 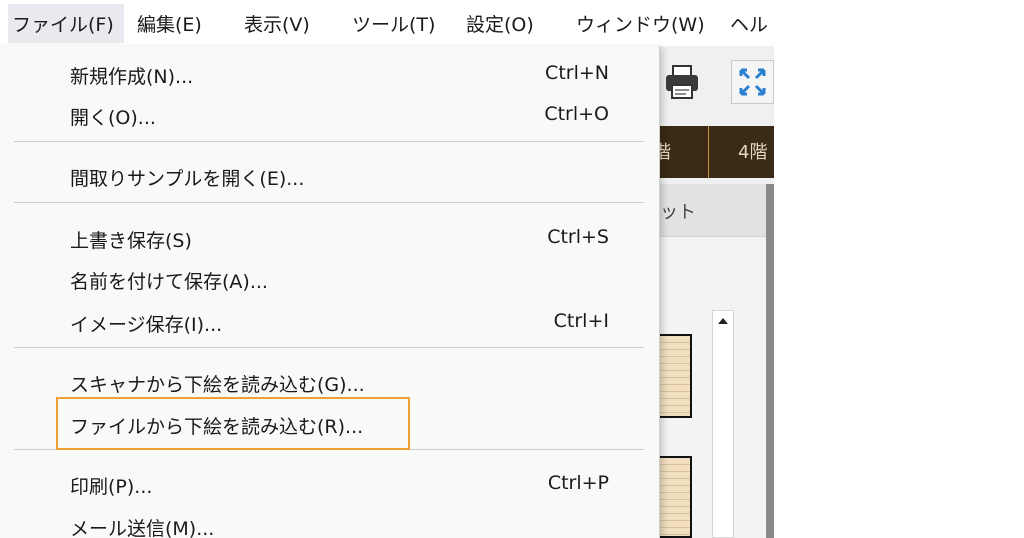 I want to click on menu-item-shortcut: Ctrl+P, so click(x=578, y=483).